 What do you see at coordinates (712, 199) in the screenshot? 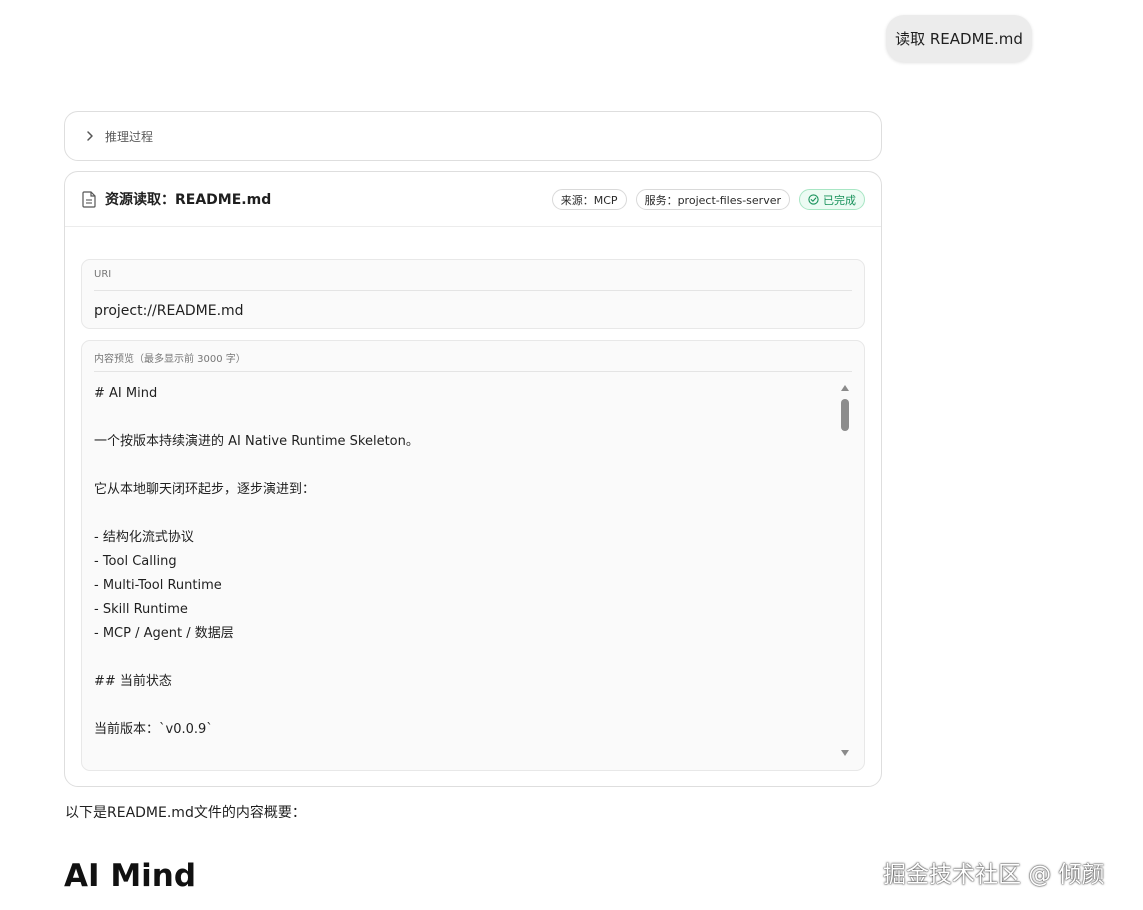
I see `service-badge: 服务：project-files-server` at bounding box center [712, 199].